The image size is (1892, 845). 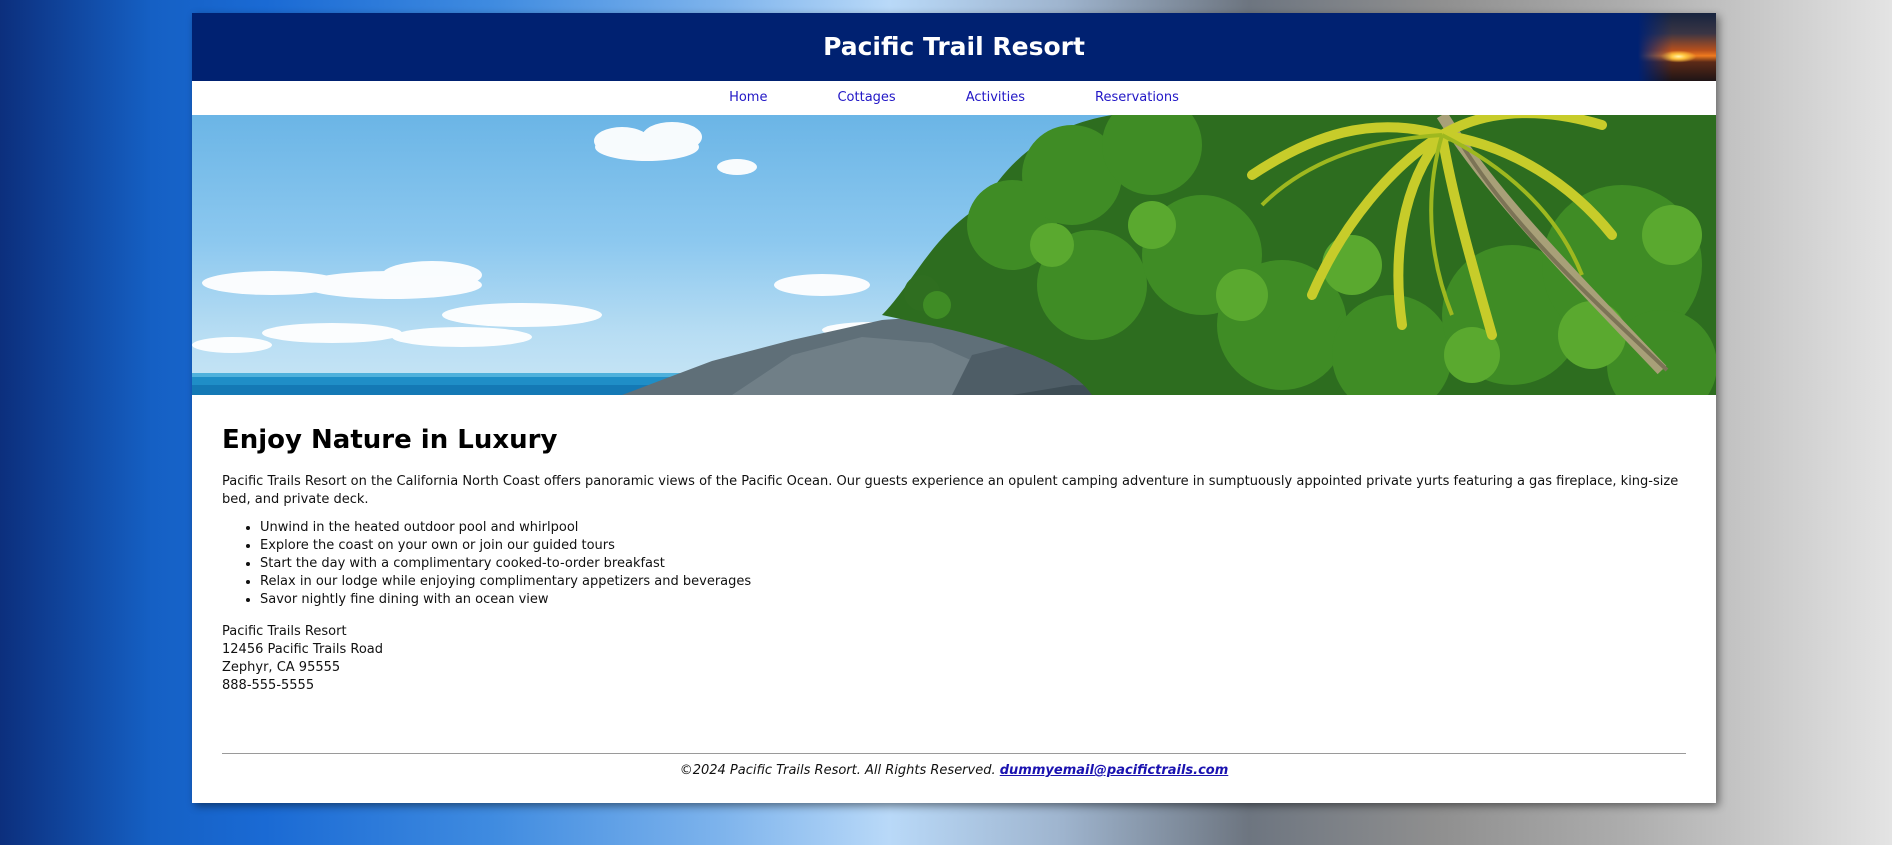 I want to click on contact-city: Zephyr, CA 95555, so click(x=281, y=667).